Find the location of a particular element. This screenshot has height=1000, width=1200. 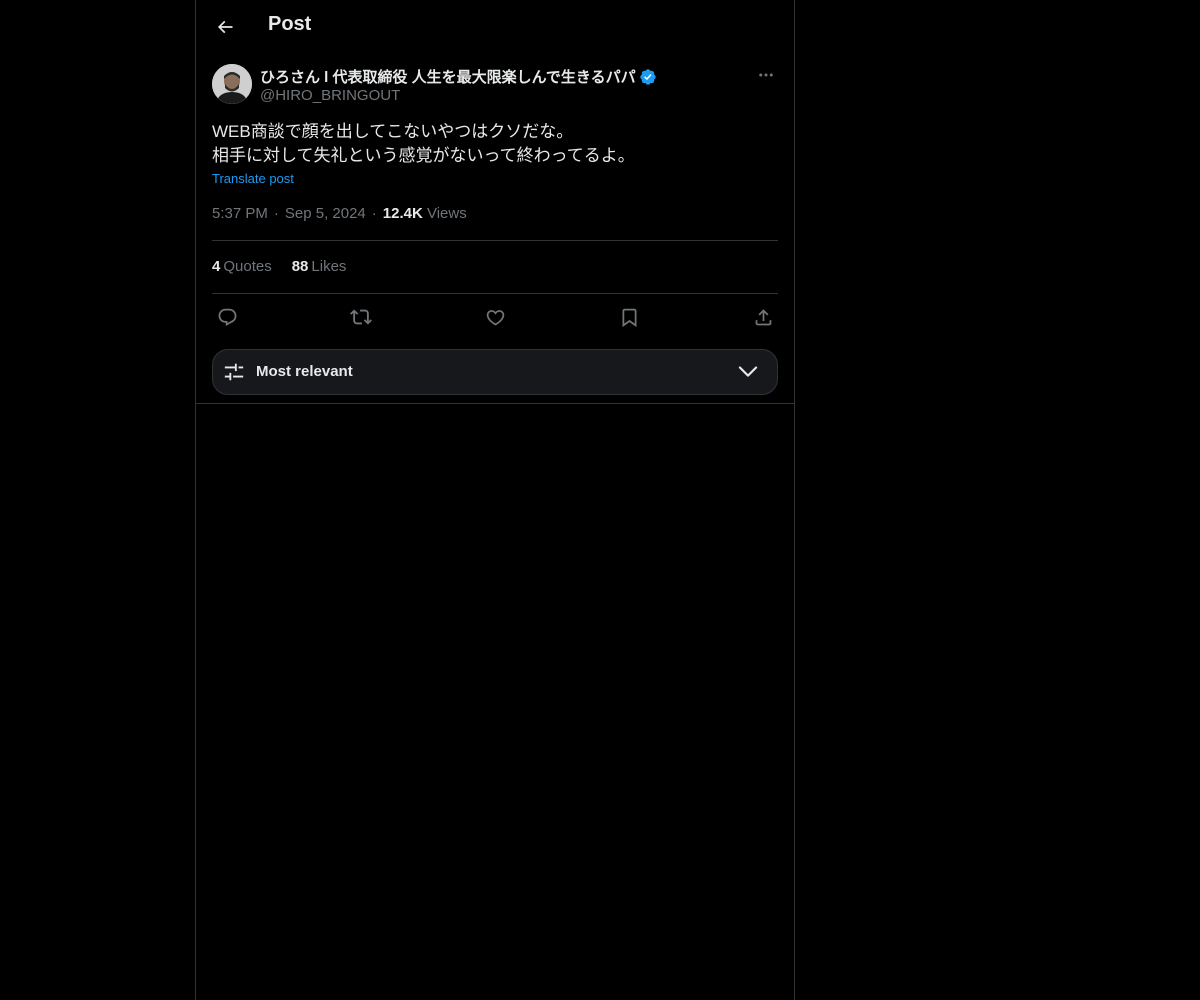

reply-icon is located at coordinates (227, 317).